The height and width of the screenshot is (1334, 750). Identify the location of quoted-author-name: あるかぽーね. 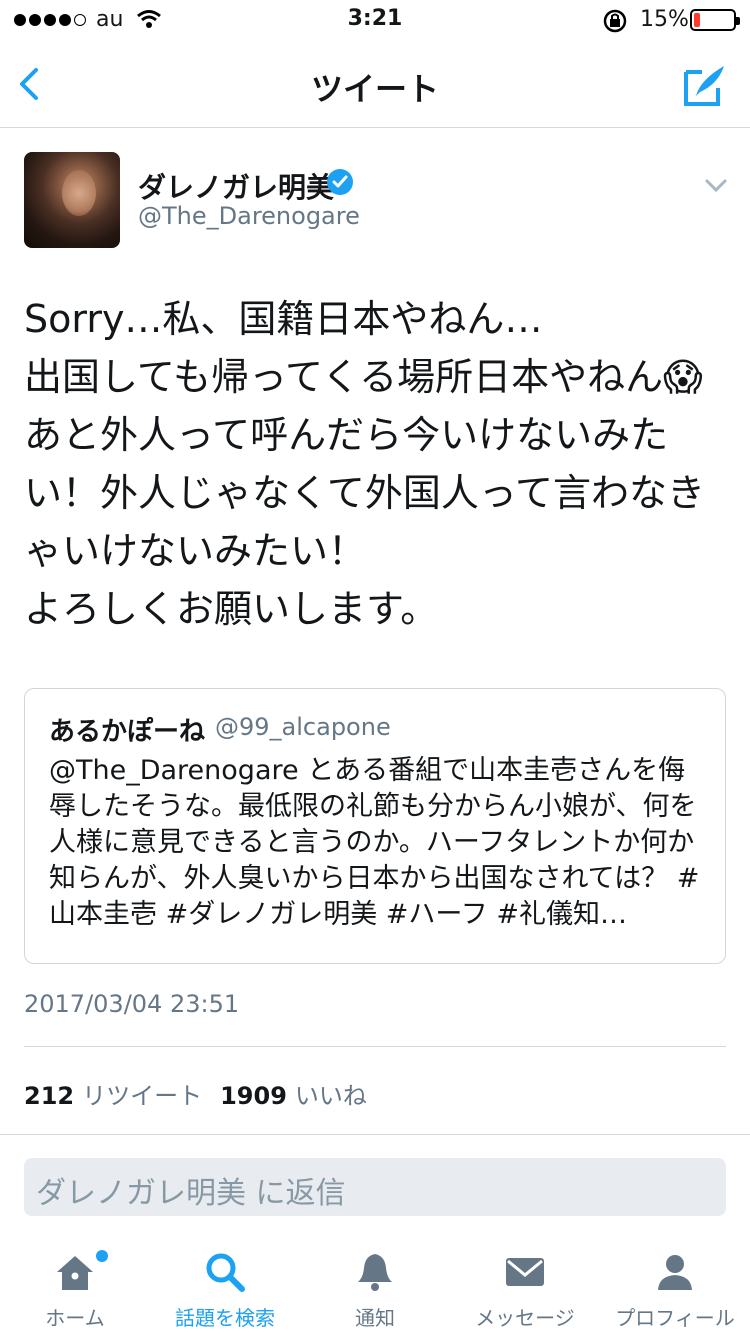
(127, 732).